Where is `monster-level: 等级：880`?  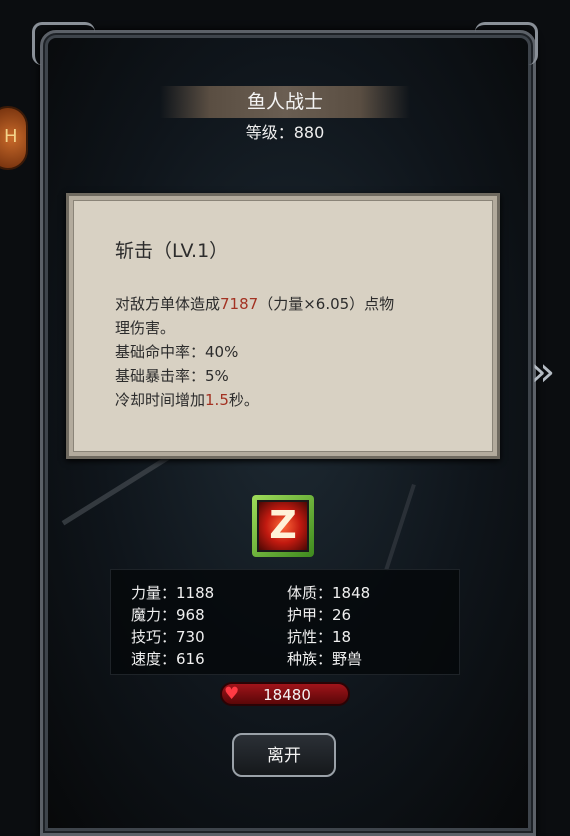
monster-level: 等级：880 is located at coordinates (285, 131).